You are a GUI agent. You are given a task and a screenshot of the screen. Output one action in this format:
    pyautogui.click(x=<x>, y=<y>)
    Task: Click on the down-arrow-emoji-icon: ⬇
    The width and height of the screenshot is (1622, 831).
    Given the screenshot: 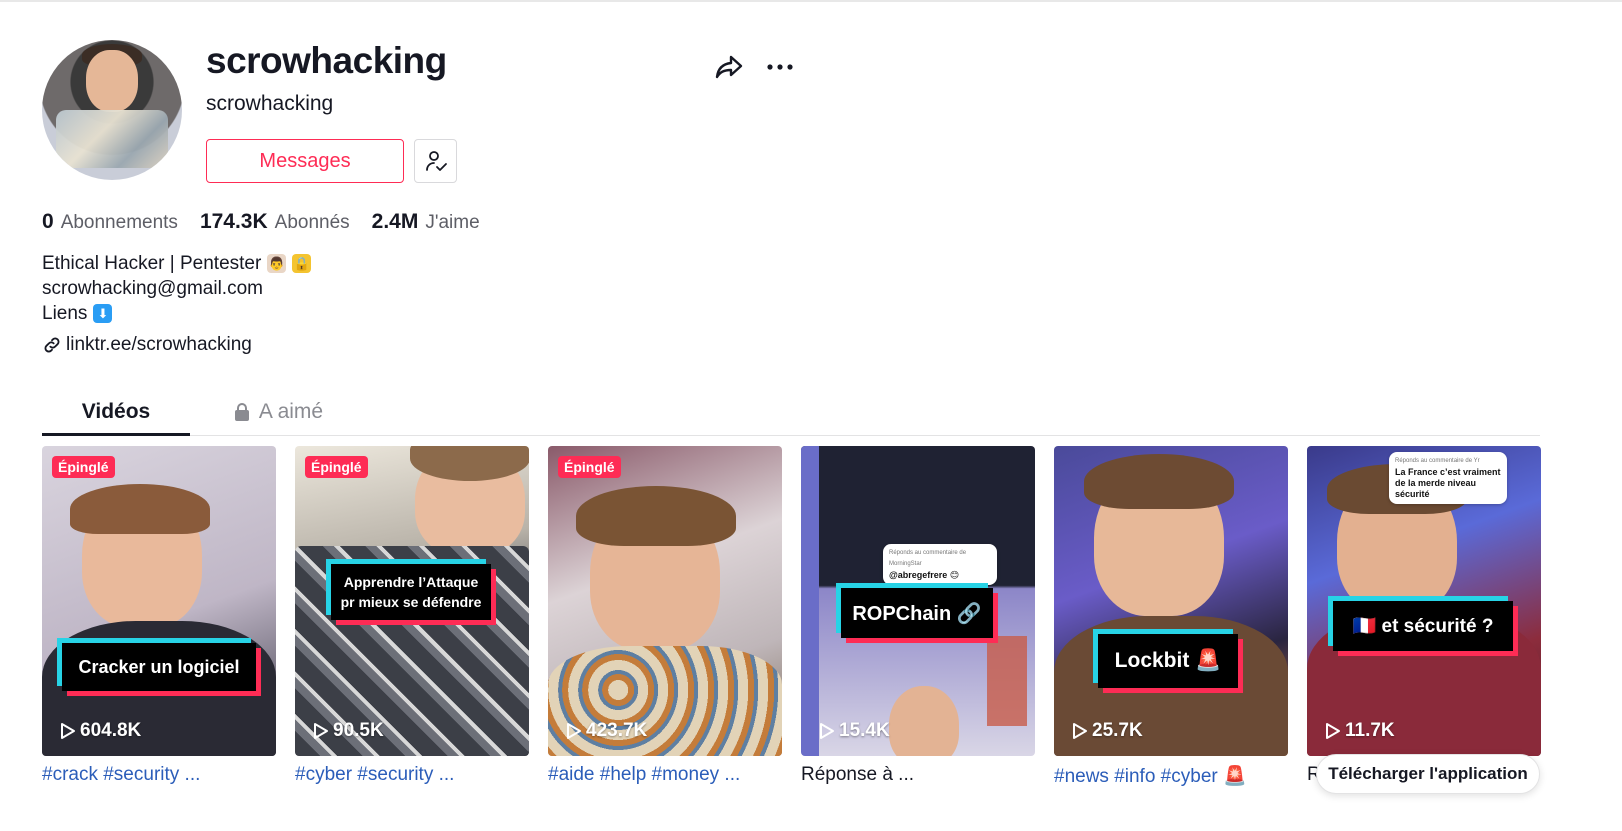 What is the action you would take?
    pyautogui.click(x=103, y=313)
    